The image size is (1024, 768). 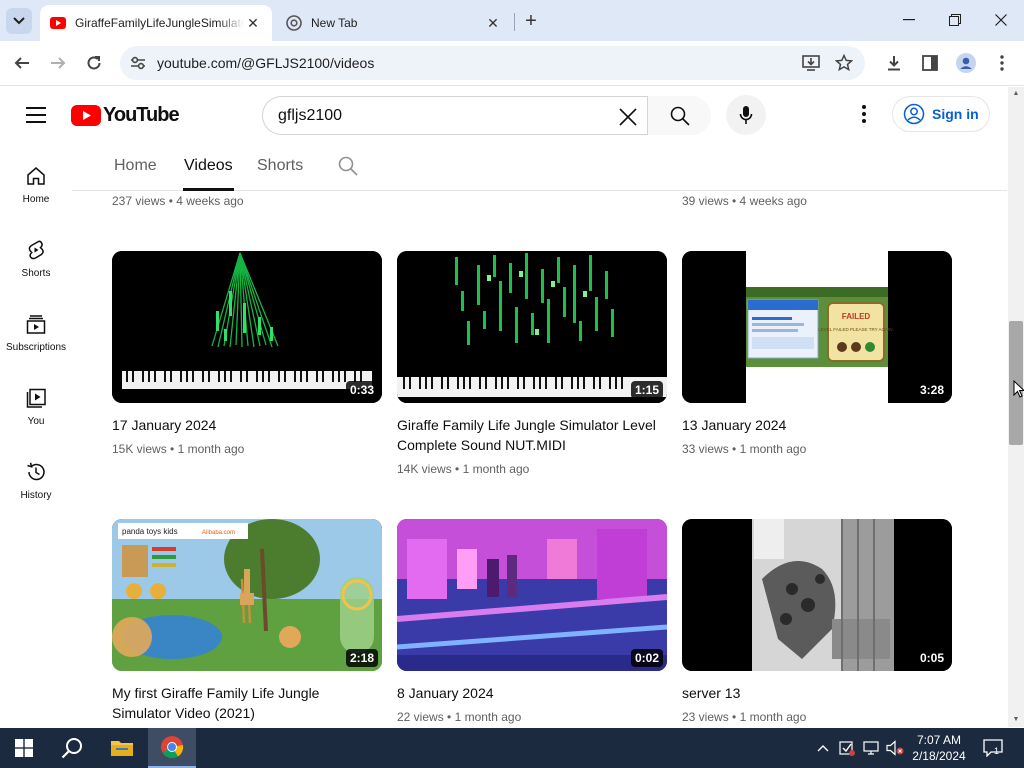 I want to click on account-circle-icon, so click(x=914, y=114).